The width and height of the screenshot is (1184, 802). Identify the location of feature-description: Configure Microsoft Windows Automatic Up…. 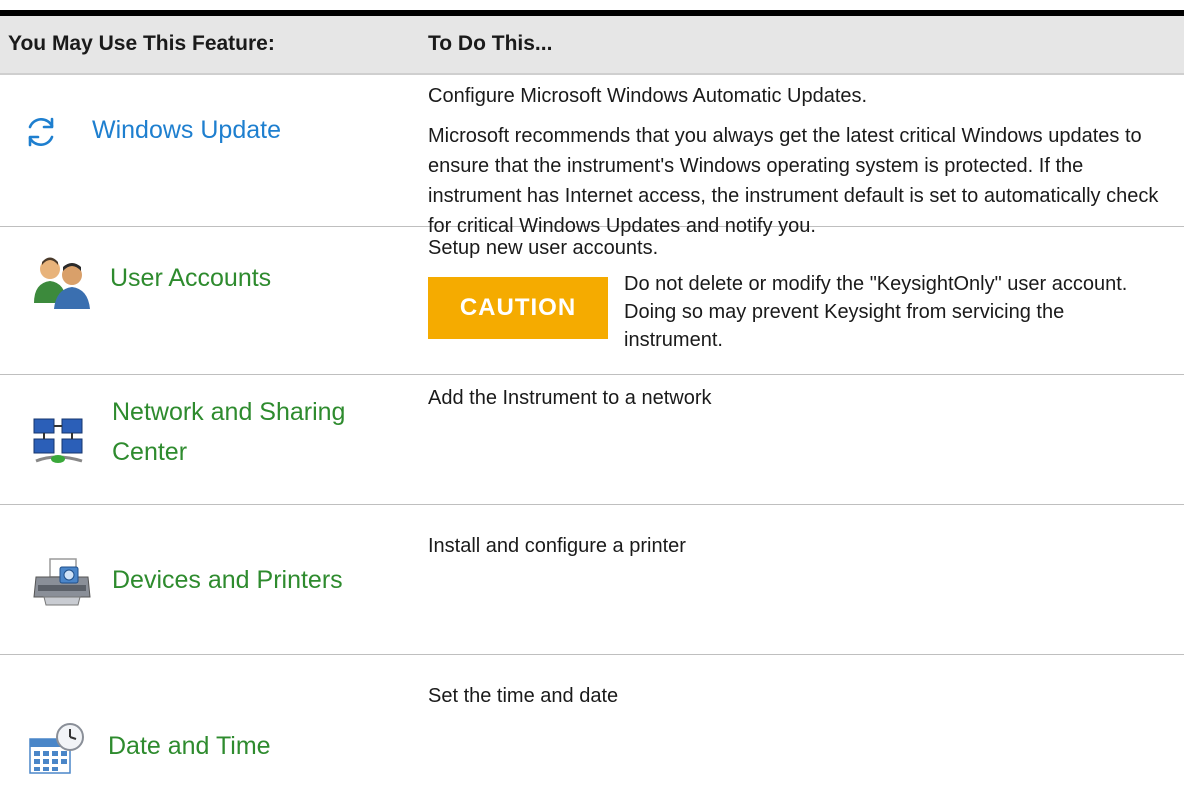
(798, 161).